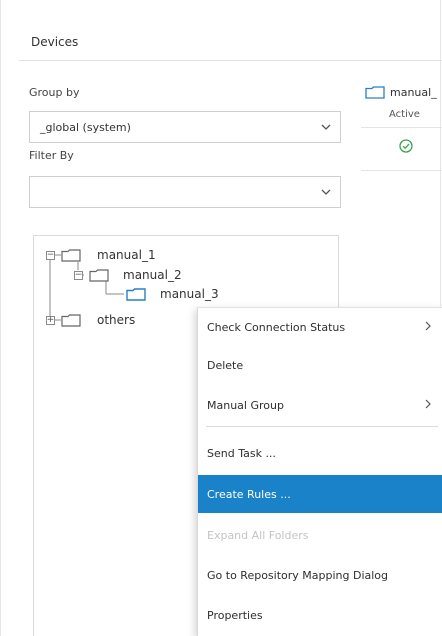 Image resolution: width=442 pixels, height=636 pixels. Describe the element at coordinates (185, 127) in the screenshot. I see `group-by-select: _global (system)` at that location.